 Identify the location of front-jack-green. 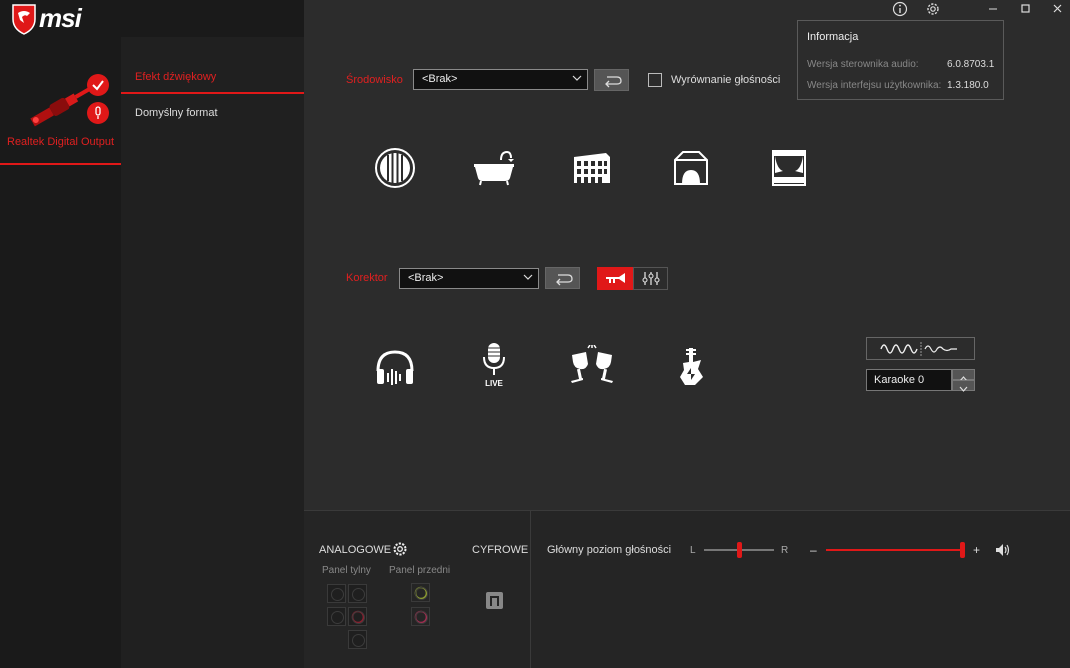
(420, 592).